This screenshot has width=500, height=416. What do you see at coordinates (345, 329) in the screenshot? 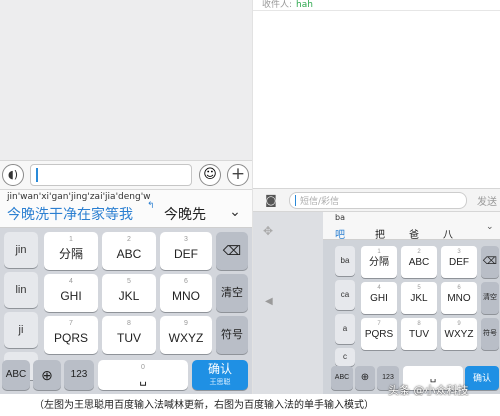
I see `side-key-a: a` at bounding box center [345, 329].